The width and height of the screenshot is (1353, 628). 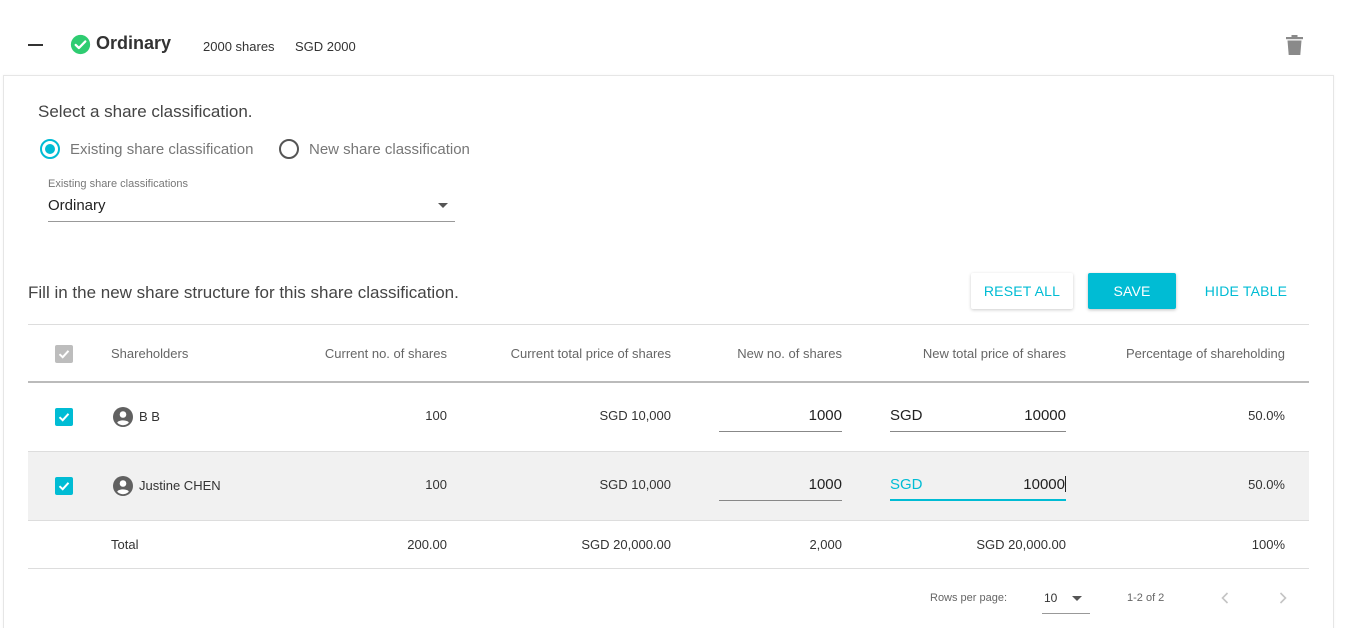 What do you see at coordinates (1021, 544) in the screenshot?
I see `total-new-price: SGD 20,000.00` at bounding box center [1021, 544].